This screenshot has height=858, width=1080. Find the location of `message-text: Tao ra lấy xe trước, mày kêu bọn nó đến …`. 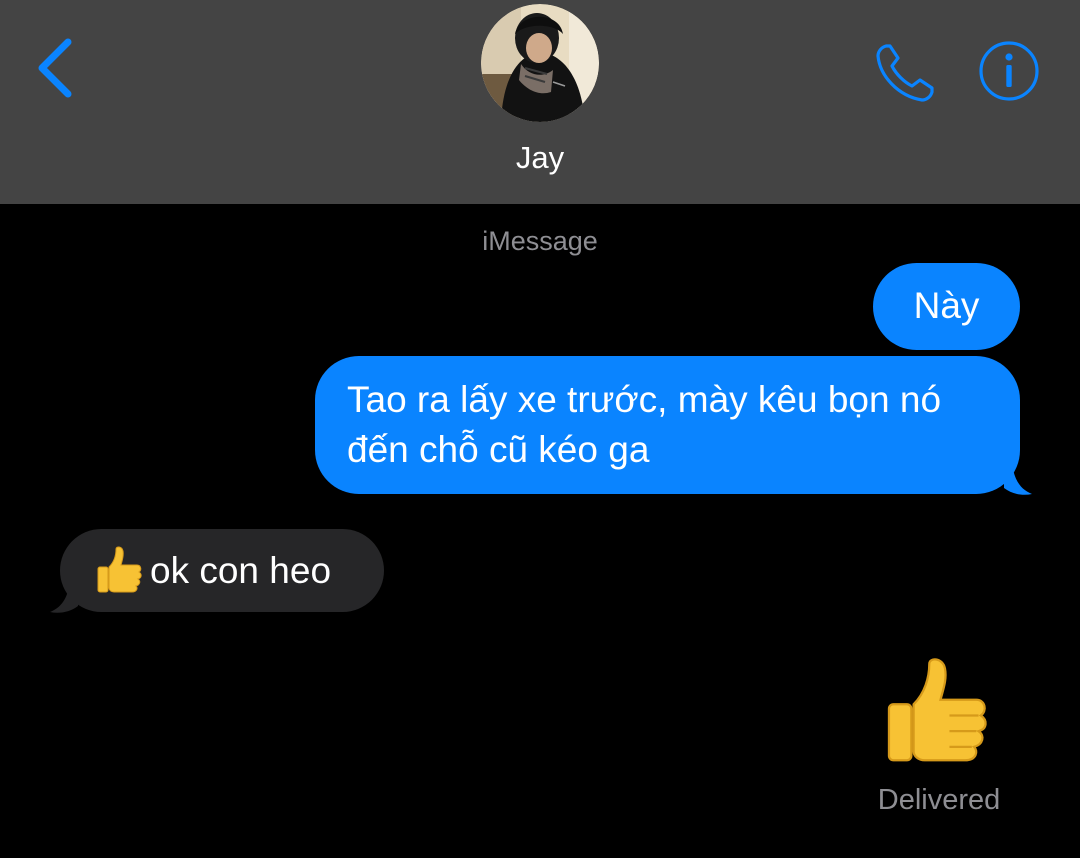

message-text: Tao ra lấy xe trước, mày kêu bọn nó đến … is located at coordinates (644, 424).